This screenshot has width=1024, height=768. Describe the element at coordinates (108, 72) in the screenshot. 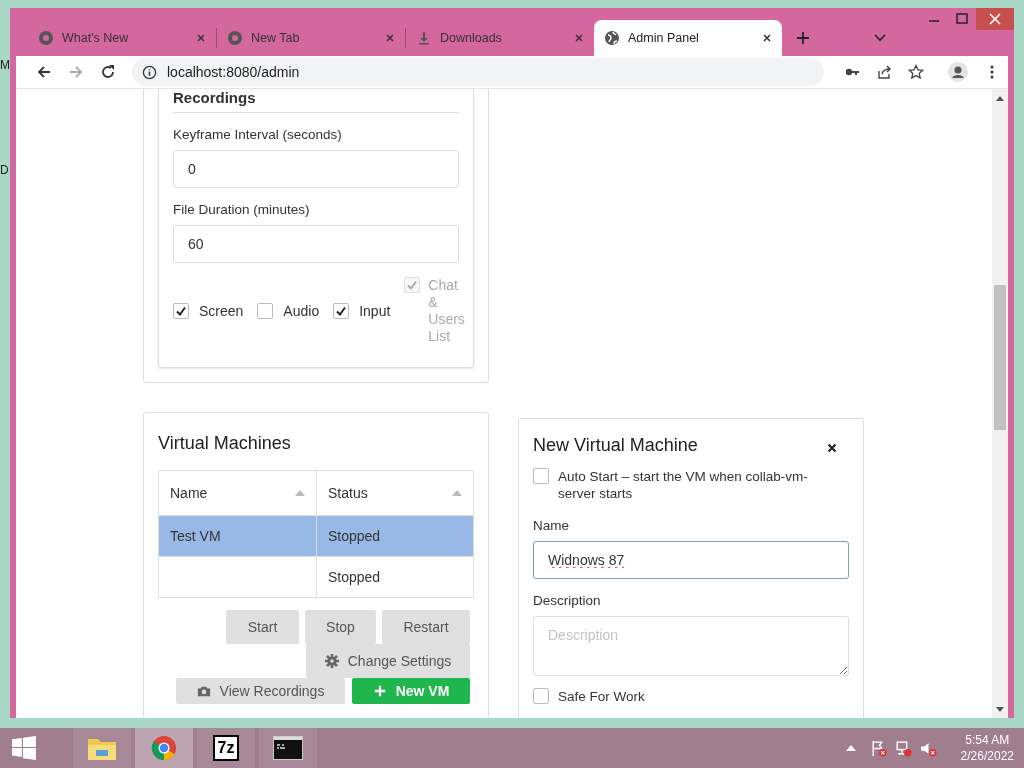

I see `reload-icon` at that location.